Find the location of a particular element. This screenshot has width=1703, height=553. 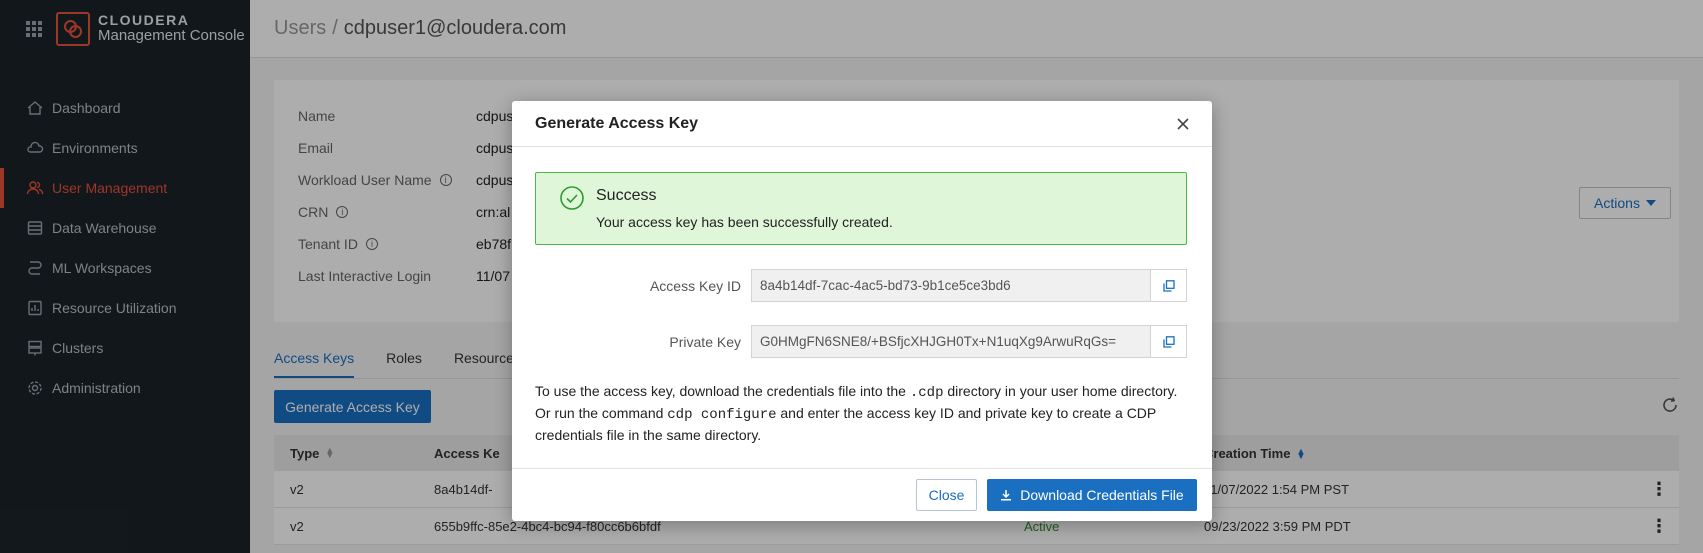

modal-title: Generate Access Key is located at coordinates (617, 123).